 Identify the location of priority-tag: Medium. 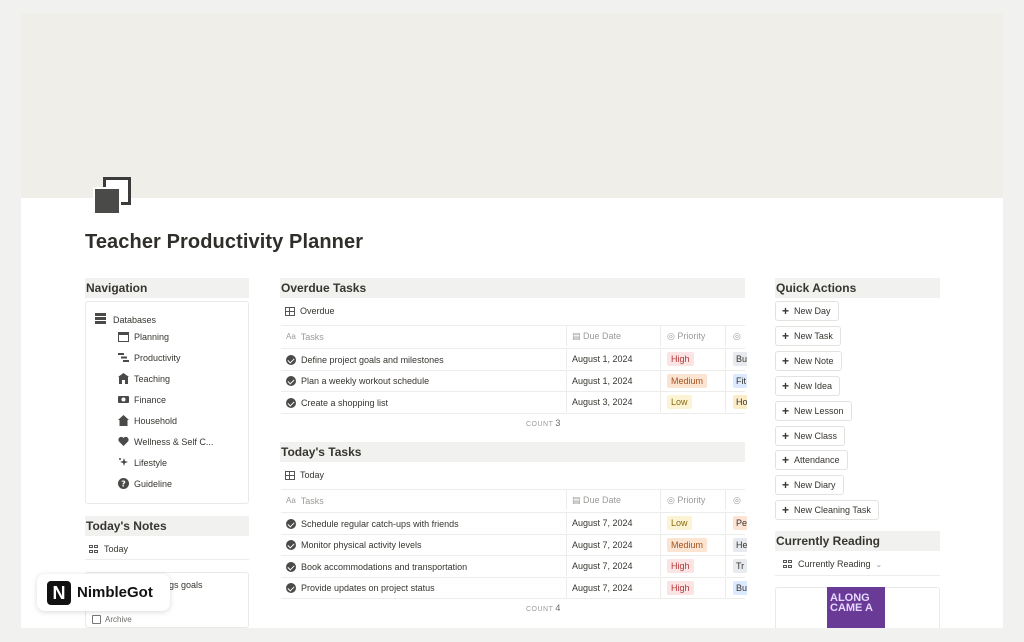
(687, 380).